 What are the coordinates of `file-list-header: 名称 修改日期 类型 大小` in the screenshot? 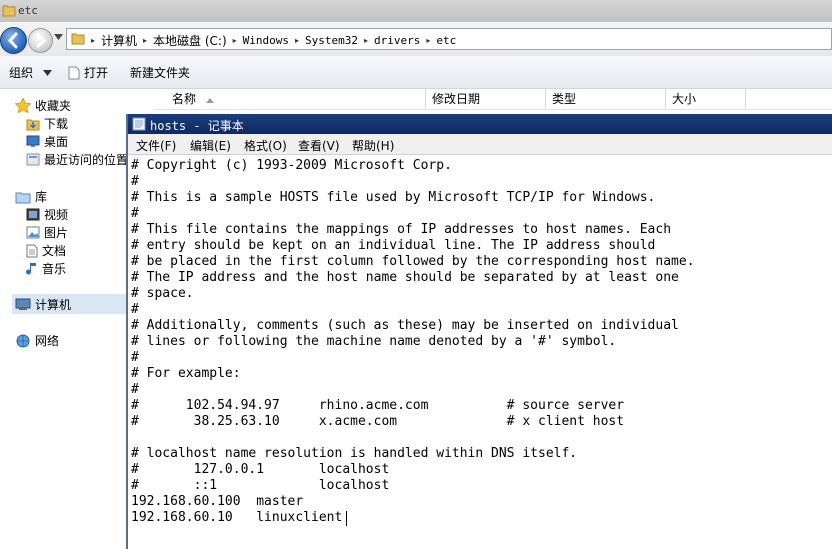 It's located at (493, 99).